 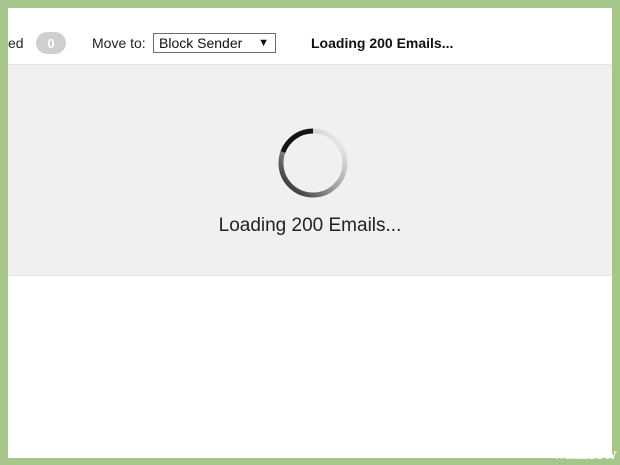 I want to click on loading-spinner-icon, so click(x=313, y=163).